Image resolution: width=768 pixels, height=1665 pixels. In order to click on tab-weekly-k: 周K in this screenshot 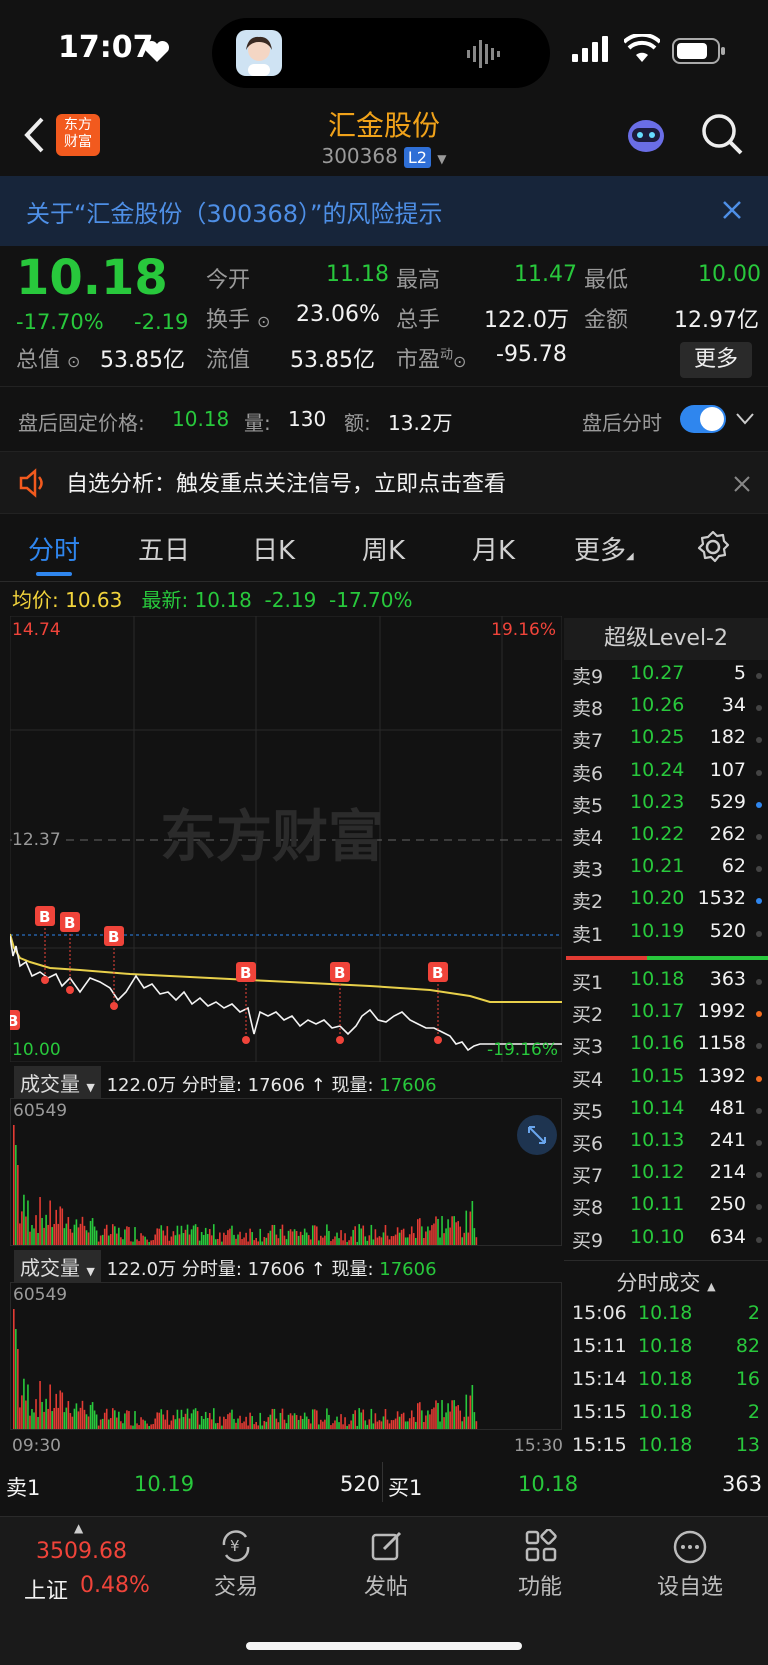, I will do `click(383, 548)`.